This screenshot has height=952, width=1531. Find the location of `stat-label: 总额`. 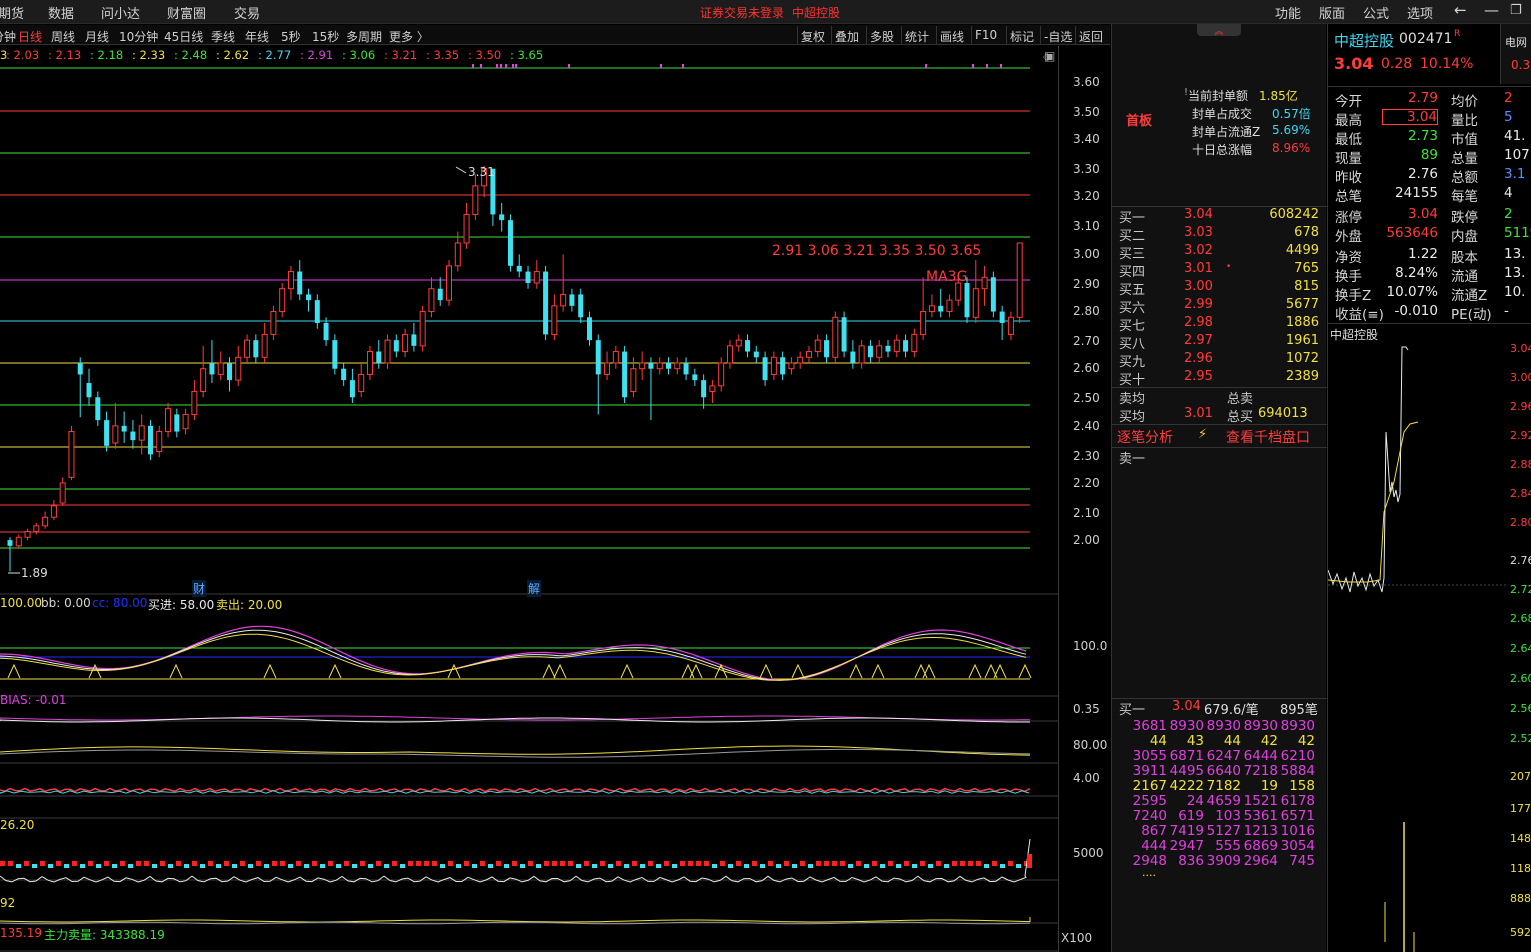

stat-label: 总额 is located at coordinates (1464, 178).